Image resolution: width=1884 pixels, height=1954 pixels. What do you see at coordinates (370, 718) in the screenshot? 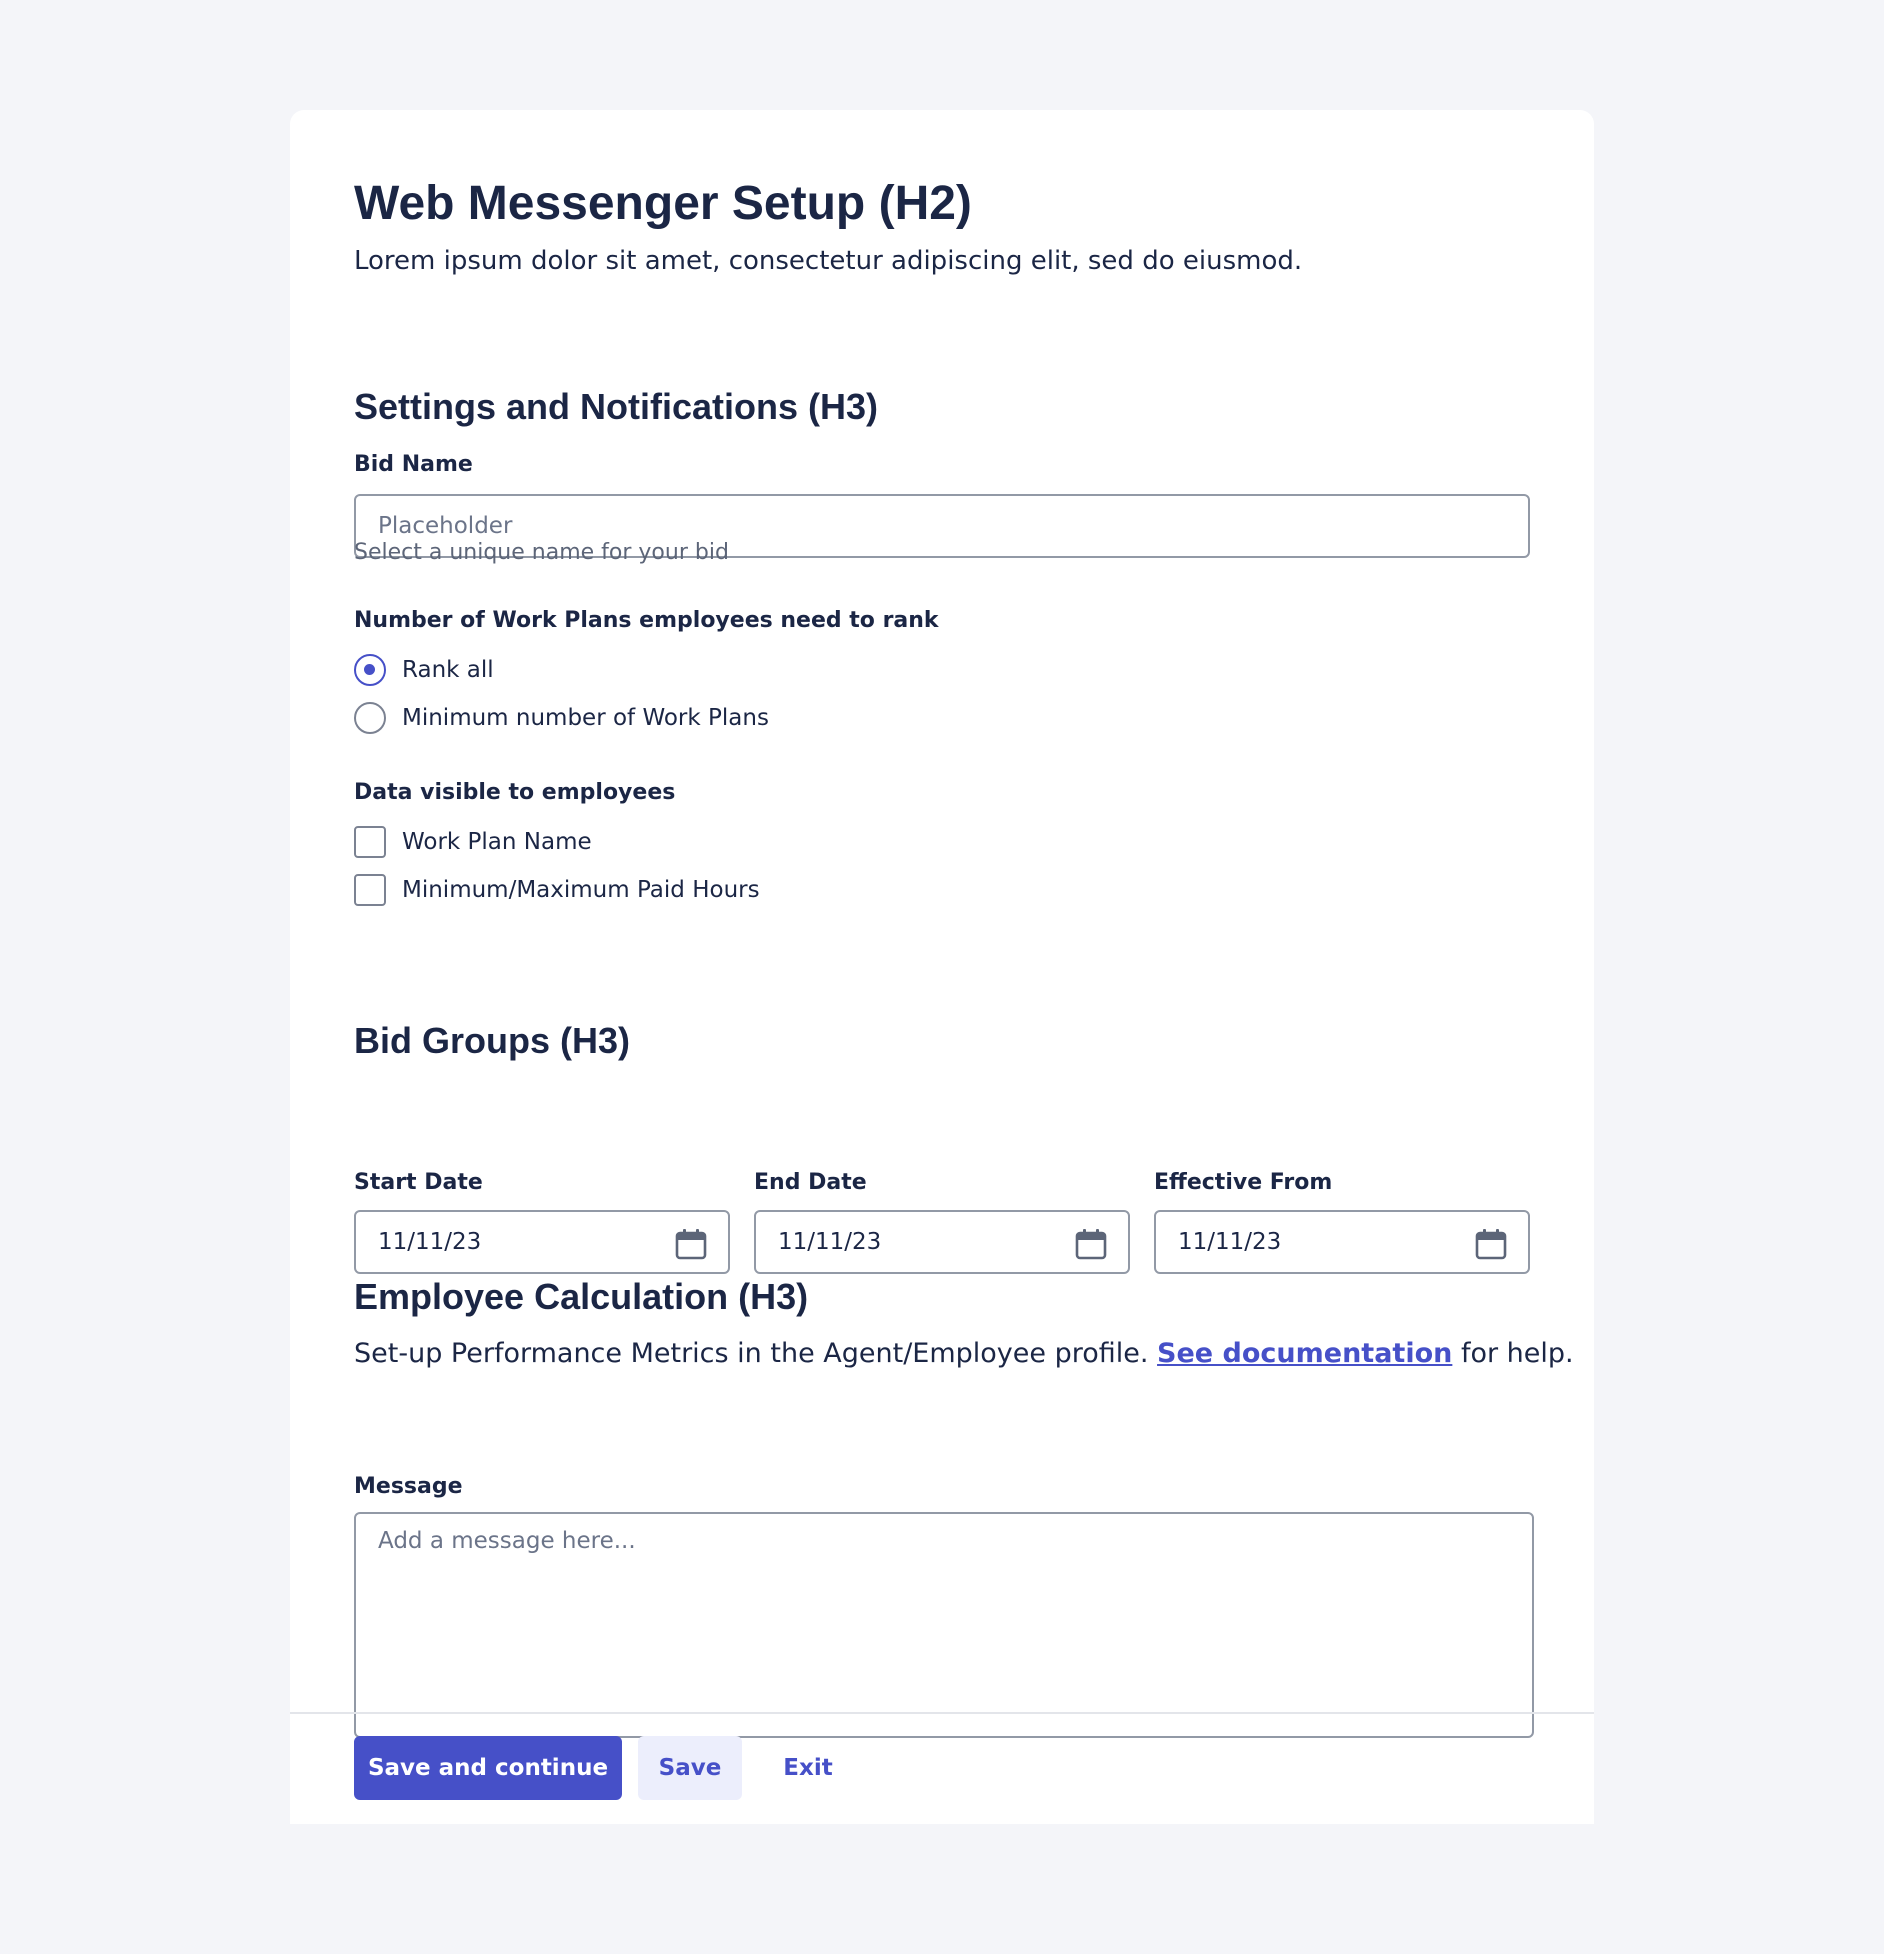
I see `radio-unselected` at bounding box center [370, 718].